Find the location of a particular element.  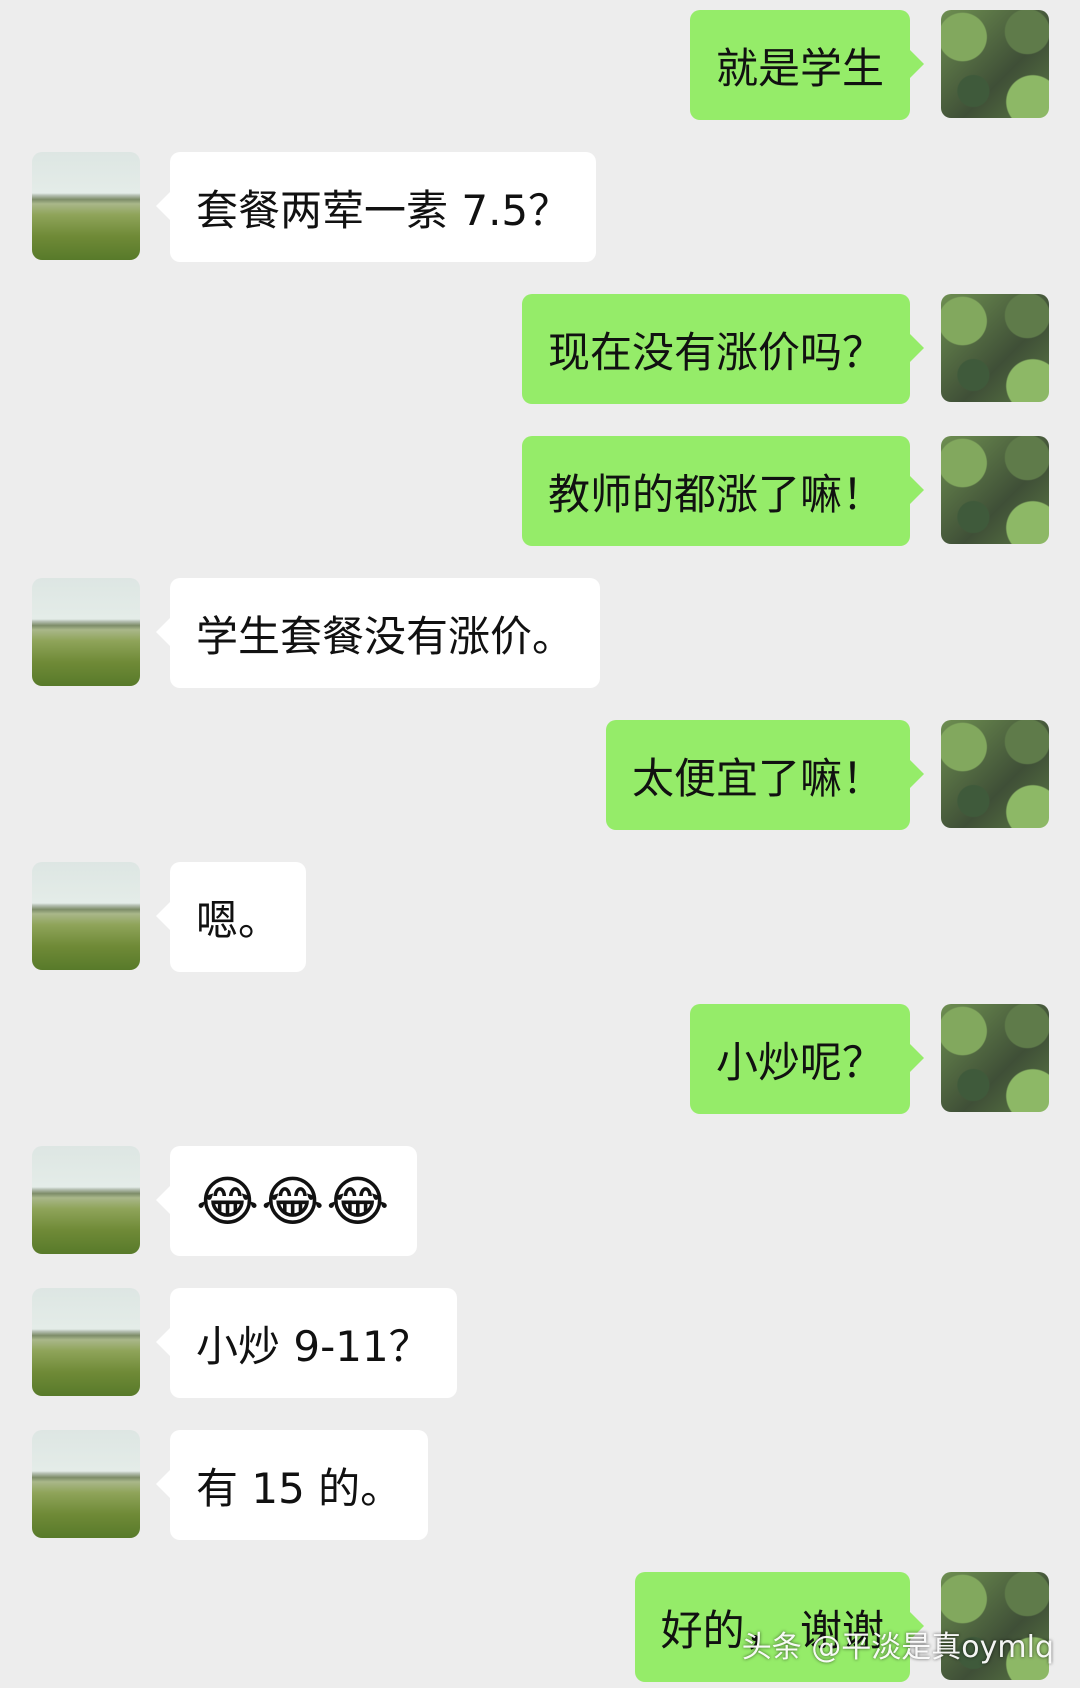

message-outgoing: 现在没有涨价吗？ is located at coordinates (540, 349).